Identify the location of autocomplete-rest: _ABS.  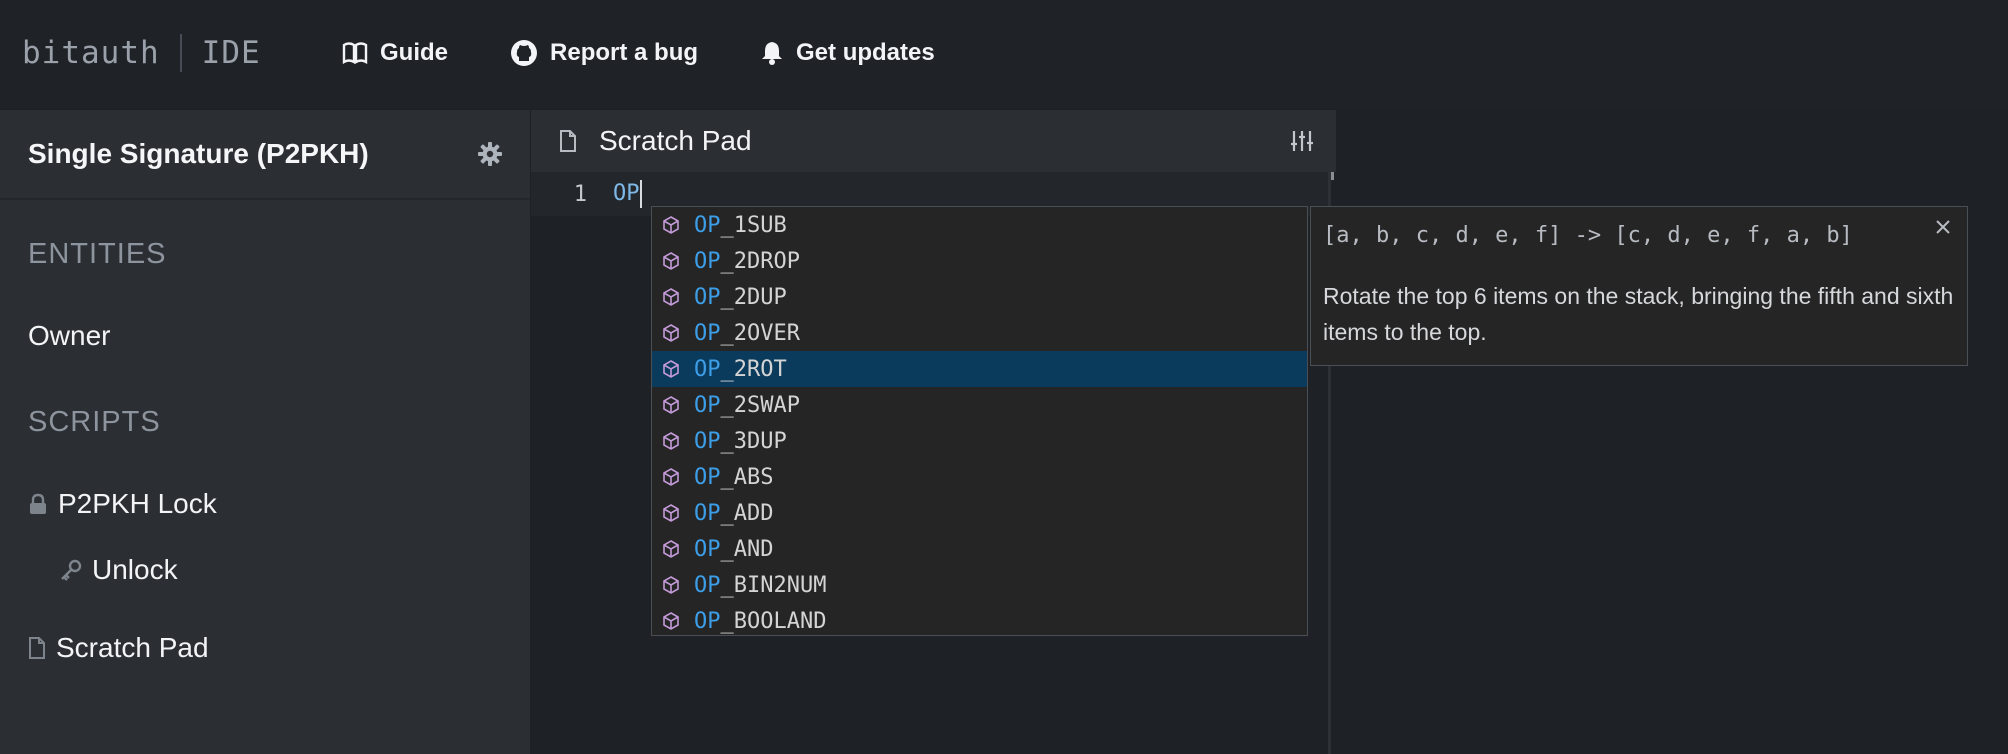
(747, 477).